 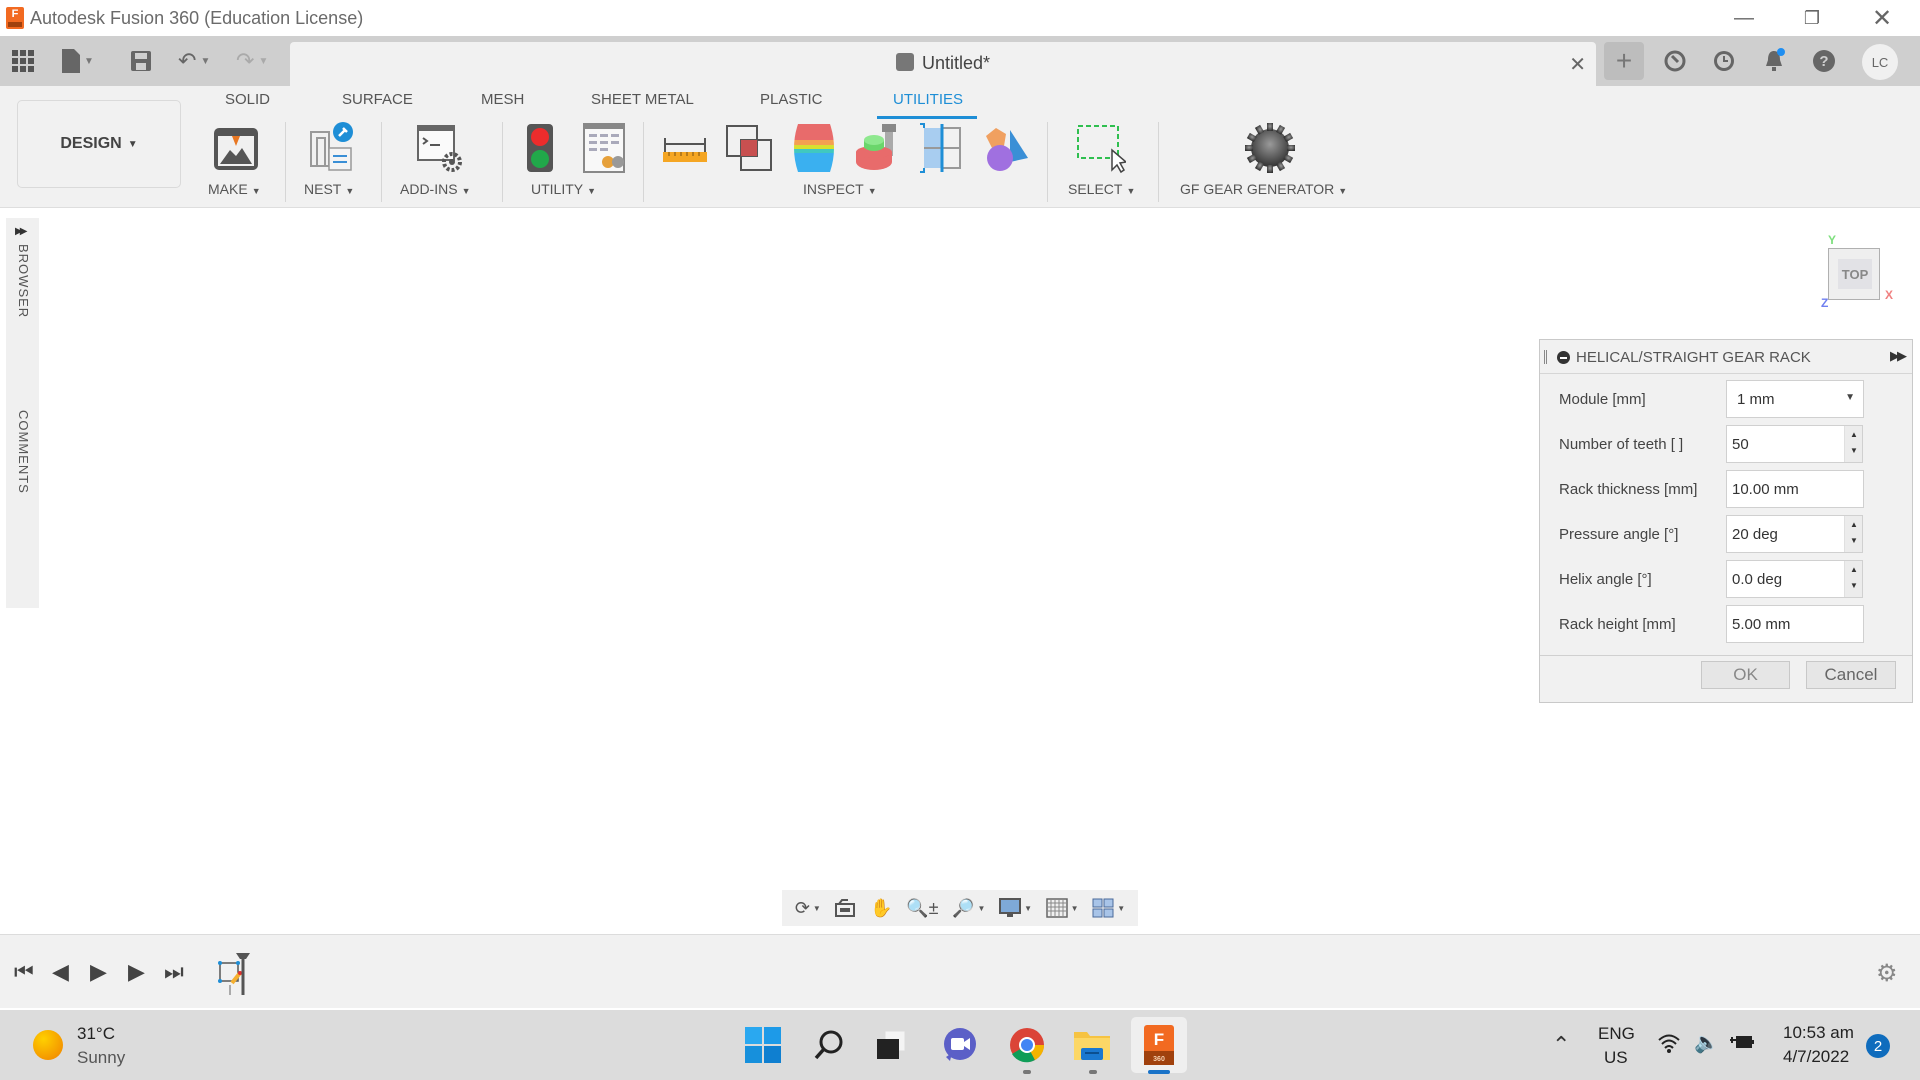 What do you see at coordinates (1743, 1044) in the screenshot?
I see `battery-status` at bounding box center [1743, 1044].